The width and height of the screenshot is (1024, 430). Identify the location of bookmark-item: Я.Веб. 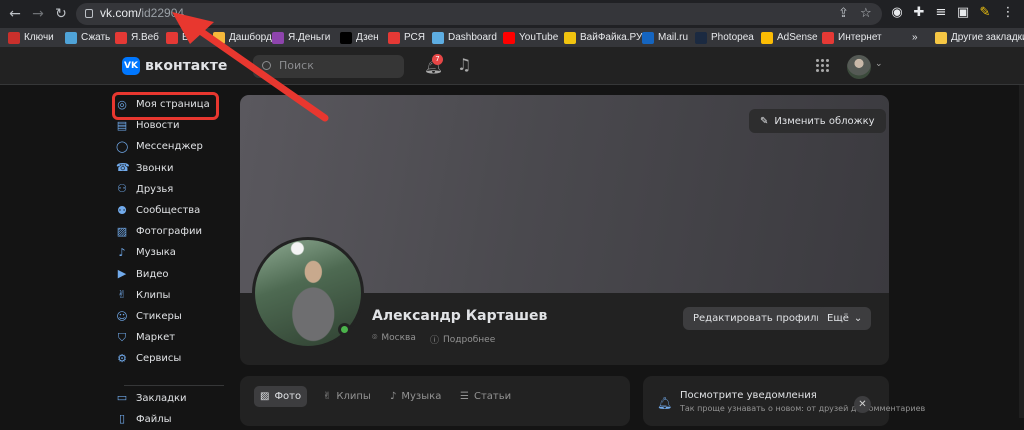
(137, 37).